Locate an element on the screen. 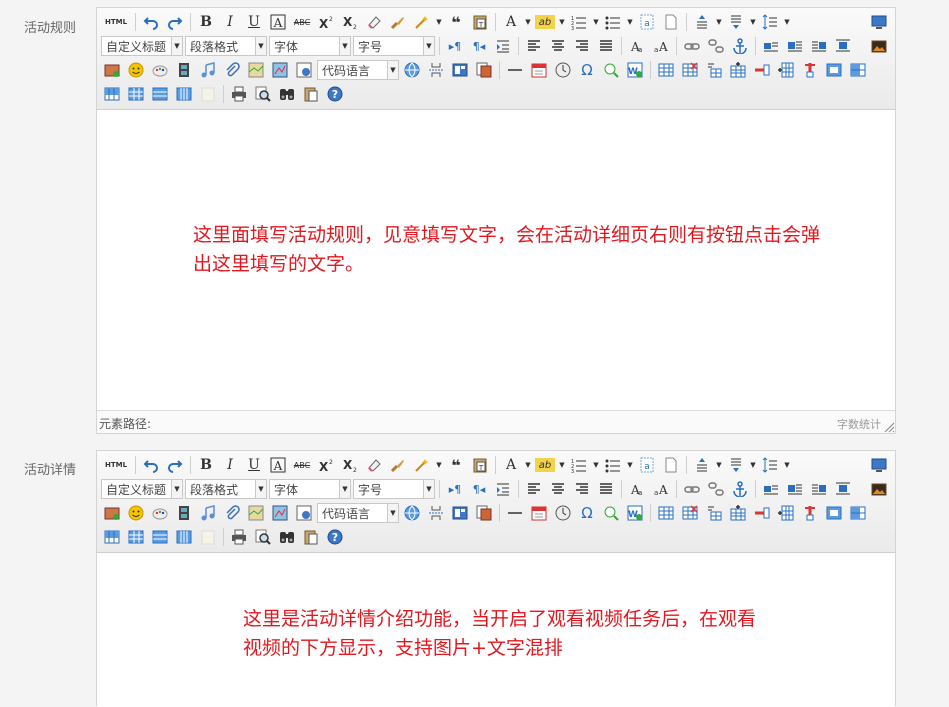  select-all-icon: a is located at coordinates (647, 465).